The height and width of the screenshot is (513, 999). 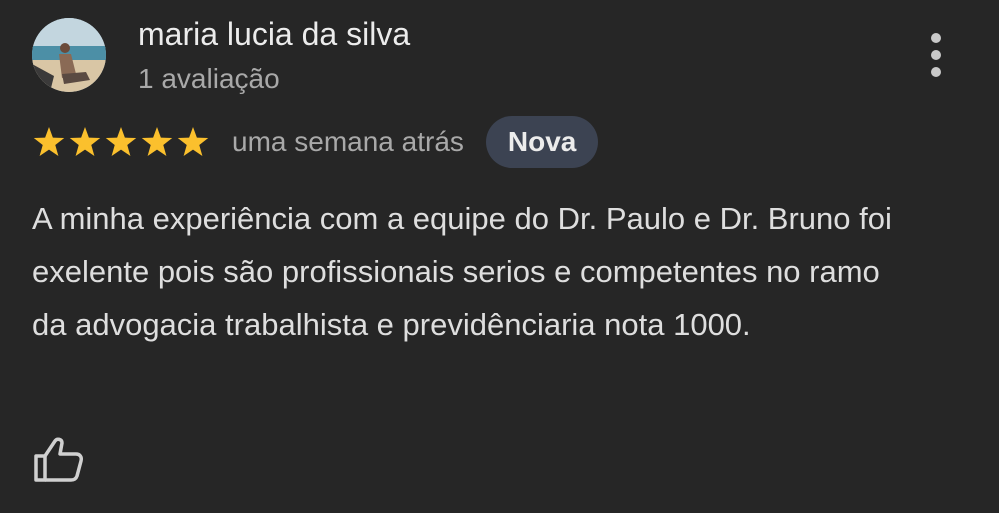 I want to click on like-button, so click(x=59, y=460).